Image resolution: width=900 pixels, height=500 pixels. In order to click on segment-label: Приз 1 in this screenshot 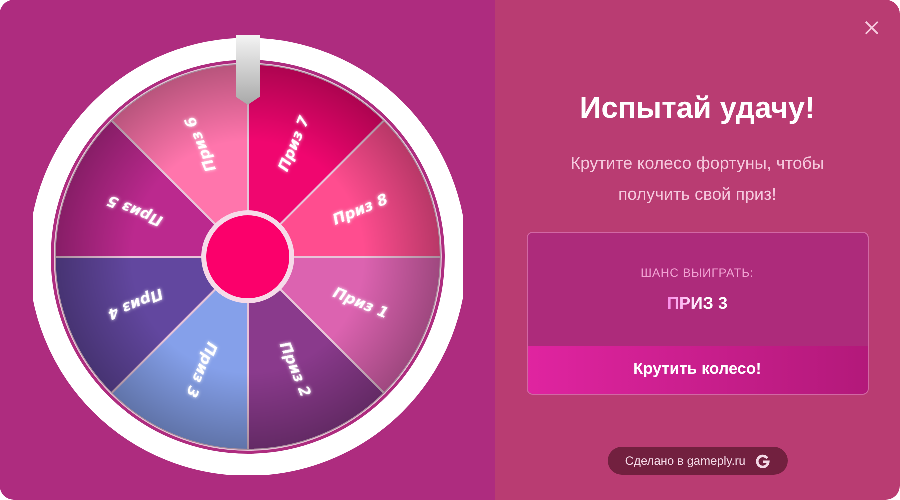, I will do `click(361, 302)`.